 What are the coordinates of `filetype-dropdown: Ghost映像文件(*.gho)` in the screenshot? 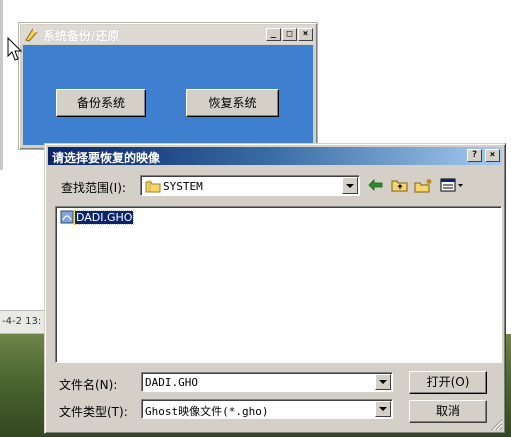 It's located at (267, 409).